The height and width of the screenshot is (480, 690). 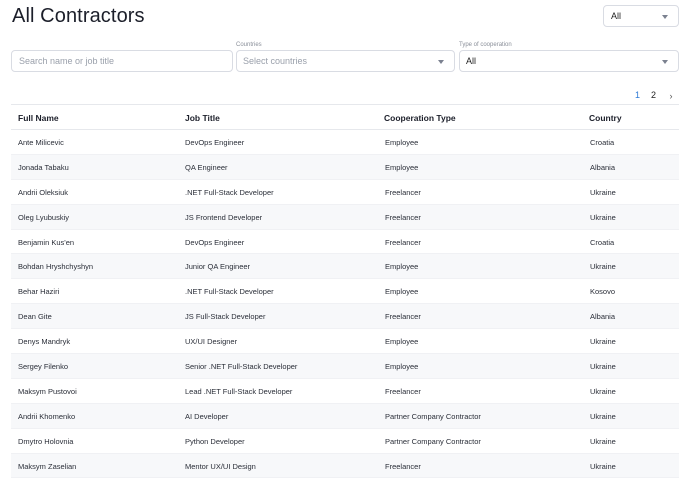 I want to click on job-title-cell: Junior QA Engineer, so click(x=218, y=267).